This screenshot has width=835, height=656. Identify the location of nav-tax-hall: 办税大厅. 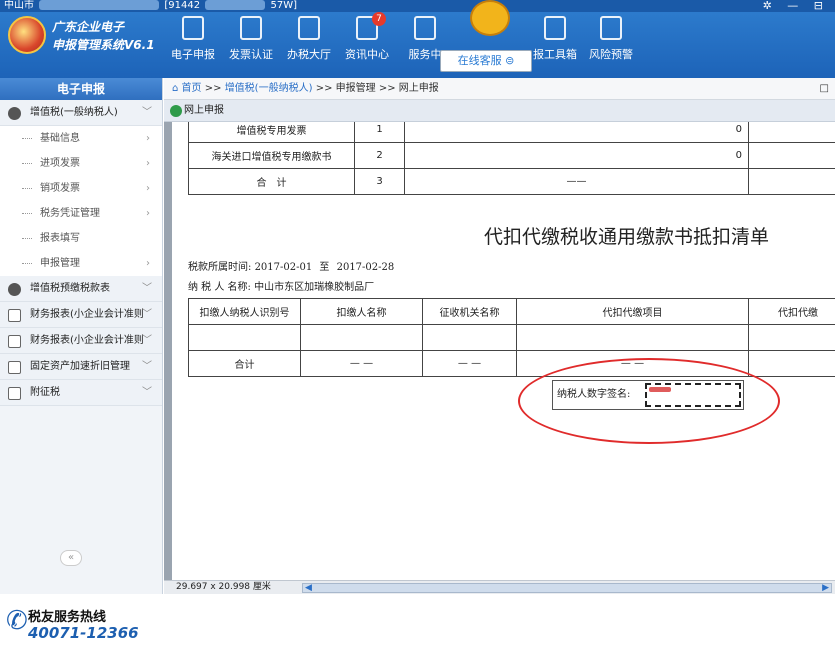
(309, 38).